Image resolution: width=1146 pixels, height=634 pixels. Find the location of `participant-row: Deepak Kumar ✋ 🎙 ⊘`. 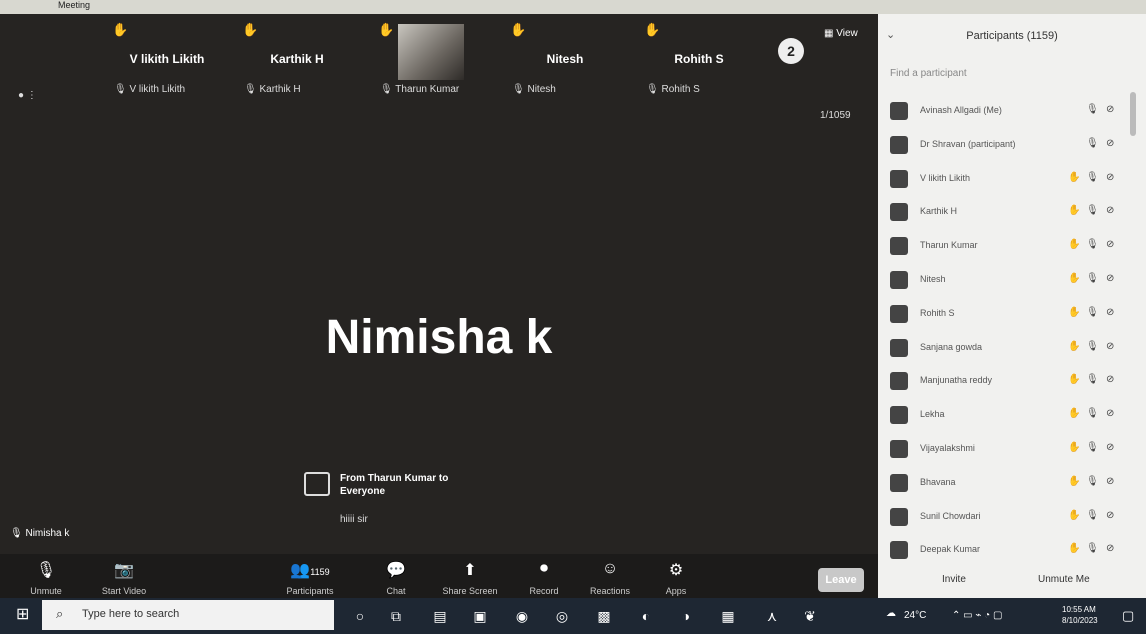

participant-row: Deepak Kumar ✋ 🎙 ⊘ is located at coordinates (1012, 552).